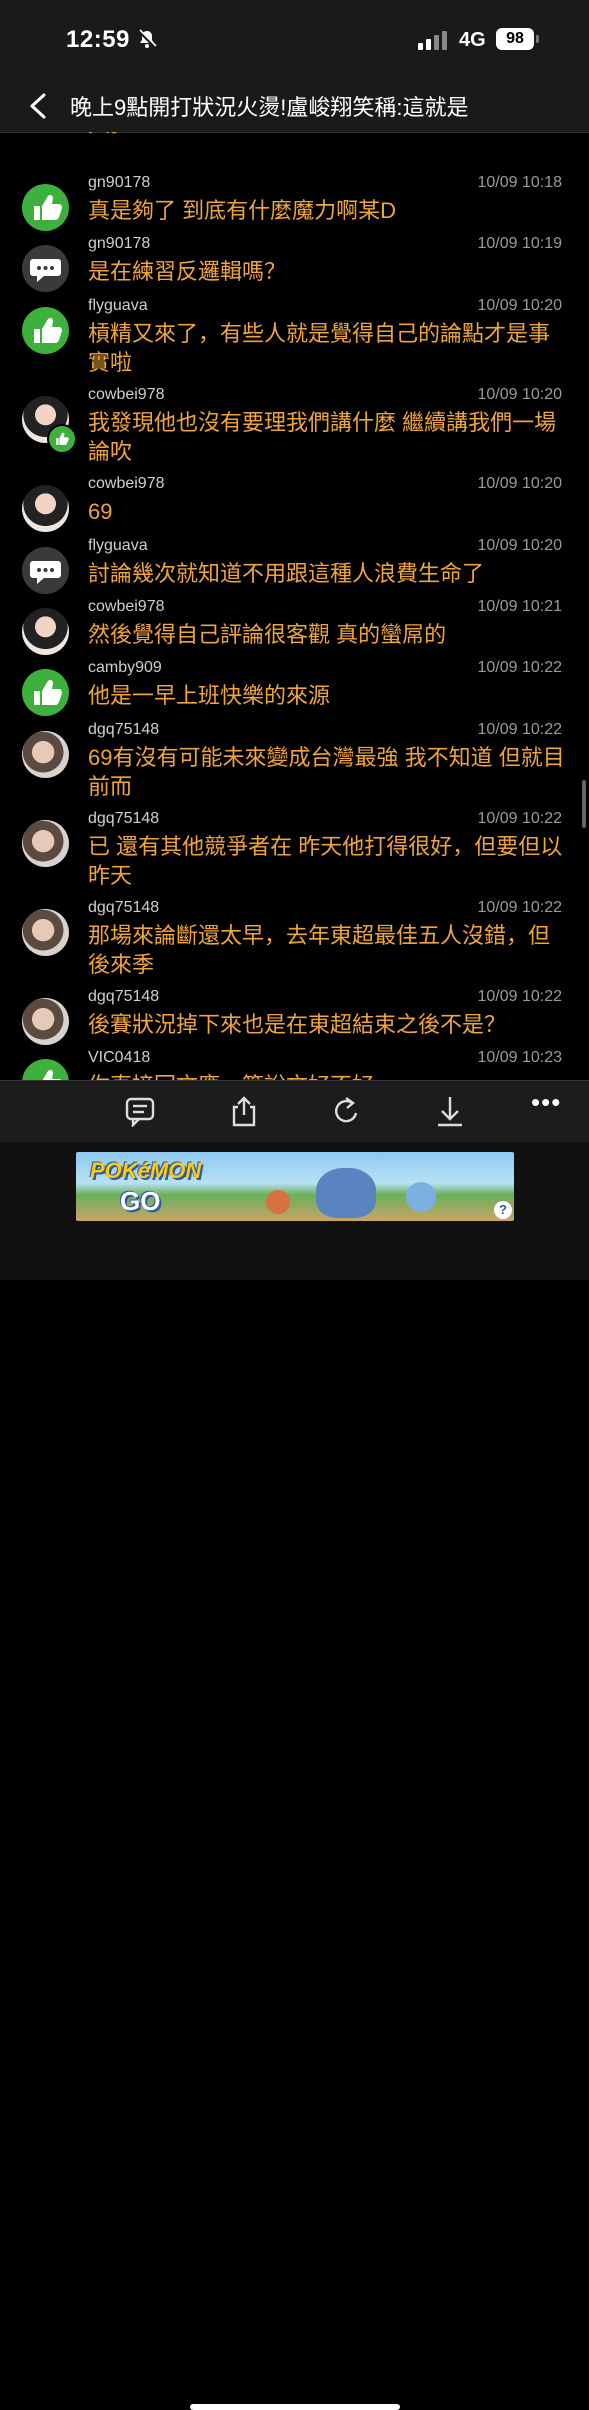 This screenshot has height=2410, width=589. Describe the element at coordinates (187, 271) in the screenshot. I see `comment-text: 是在練習反邏輯嗎？` at that location.